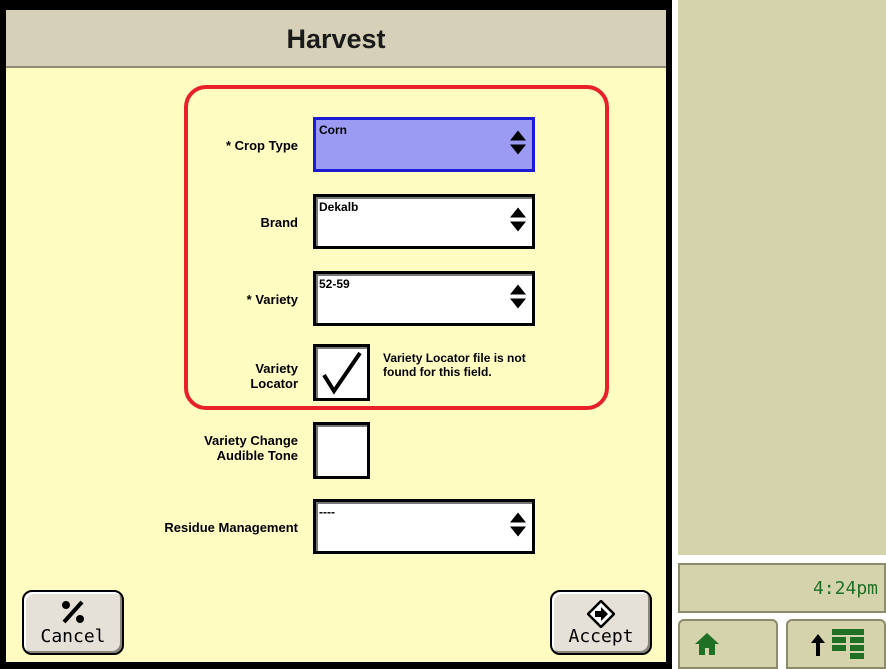 The image size is (886, 669). I want to click on layout-menu-button, so click(836, 644).